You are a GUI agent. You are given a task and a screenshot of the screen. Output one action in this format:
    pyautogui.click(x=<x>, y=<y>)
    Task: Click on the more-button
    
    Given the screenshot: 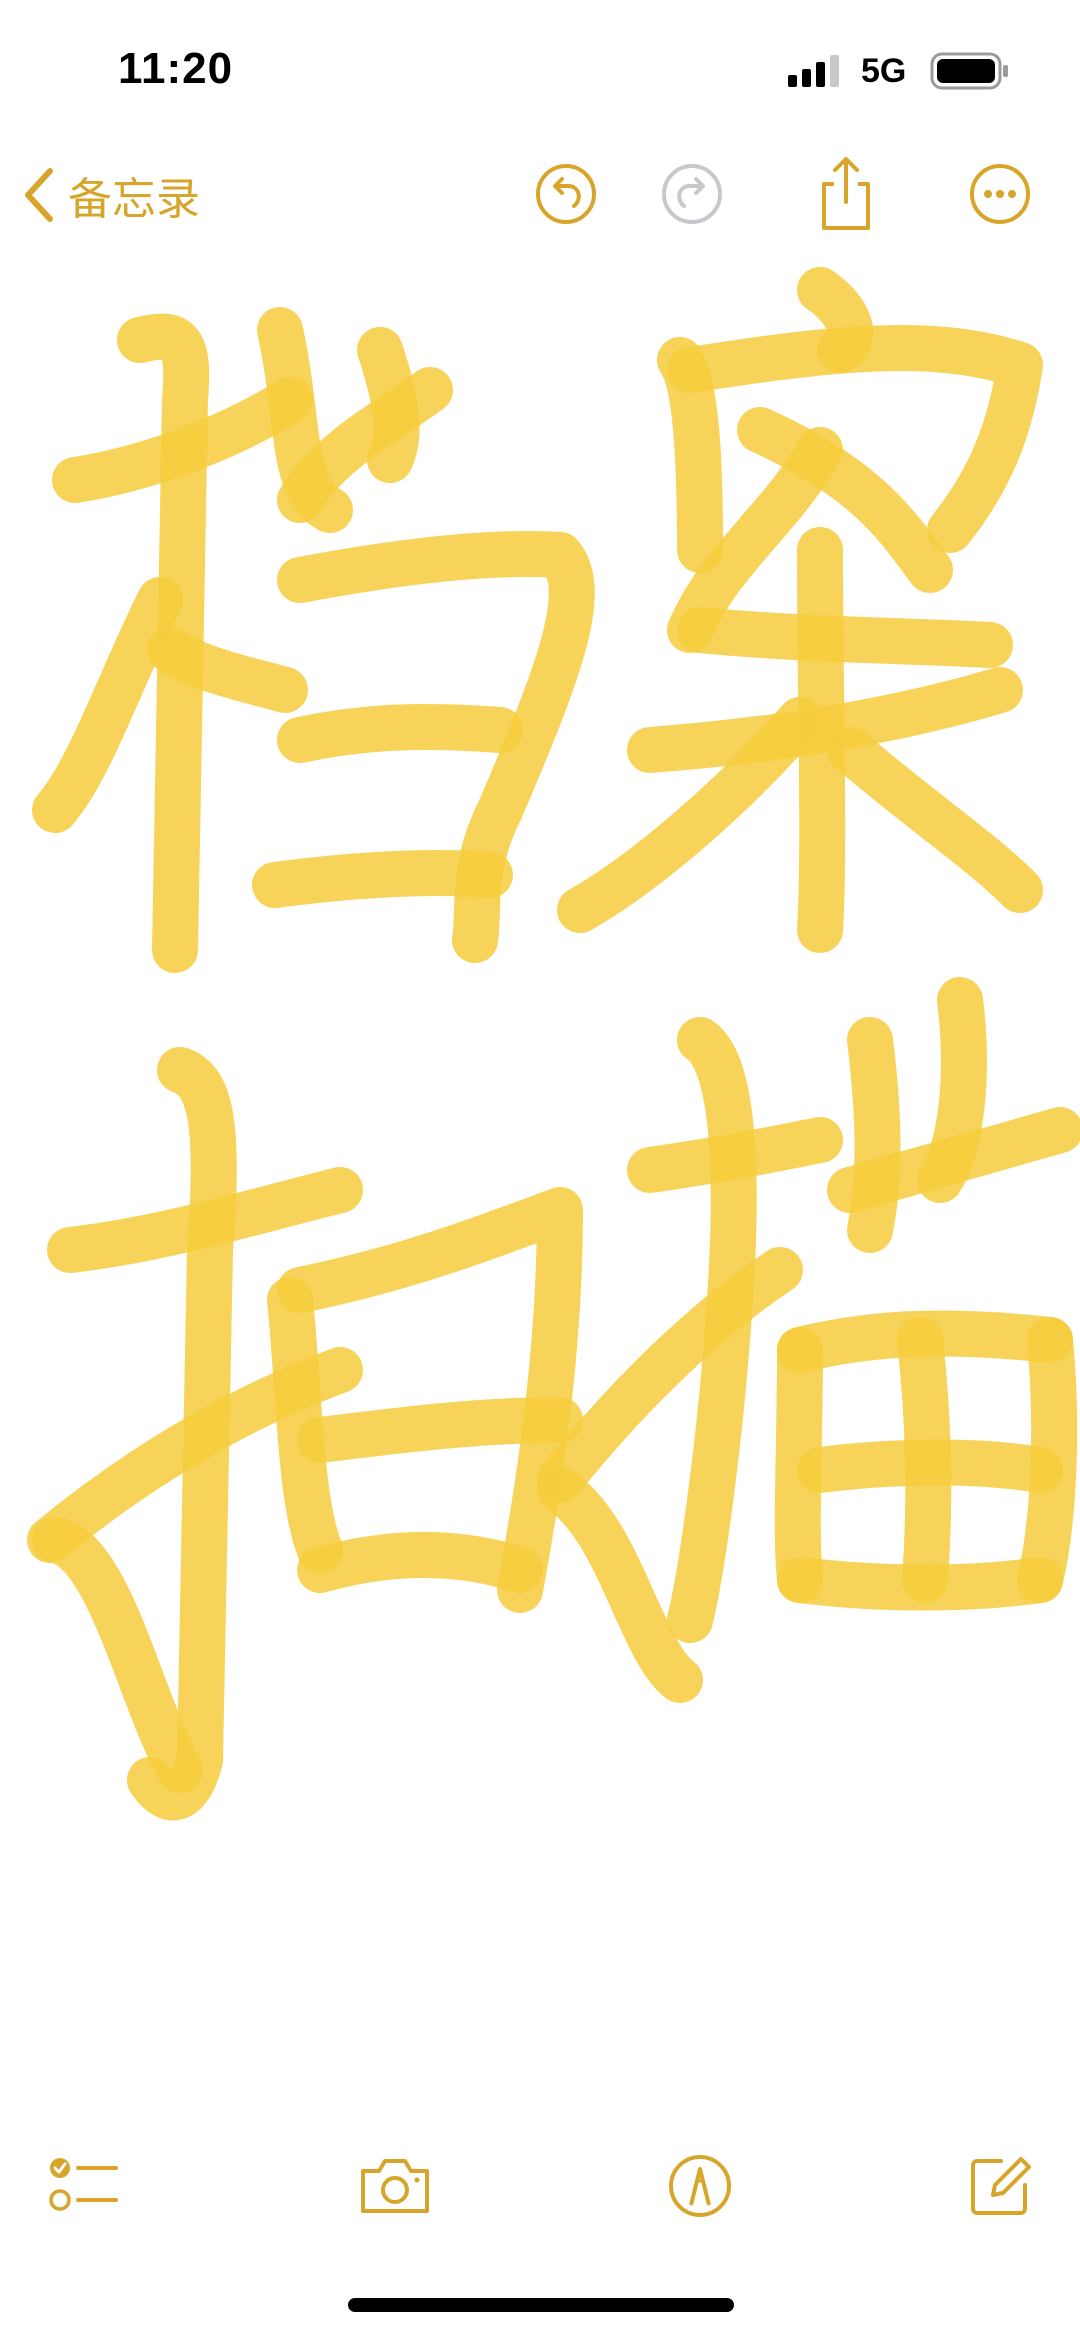 What is the action you would take?
    pyautogui.click(x=1000, y=194)
    